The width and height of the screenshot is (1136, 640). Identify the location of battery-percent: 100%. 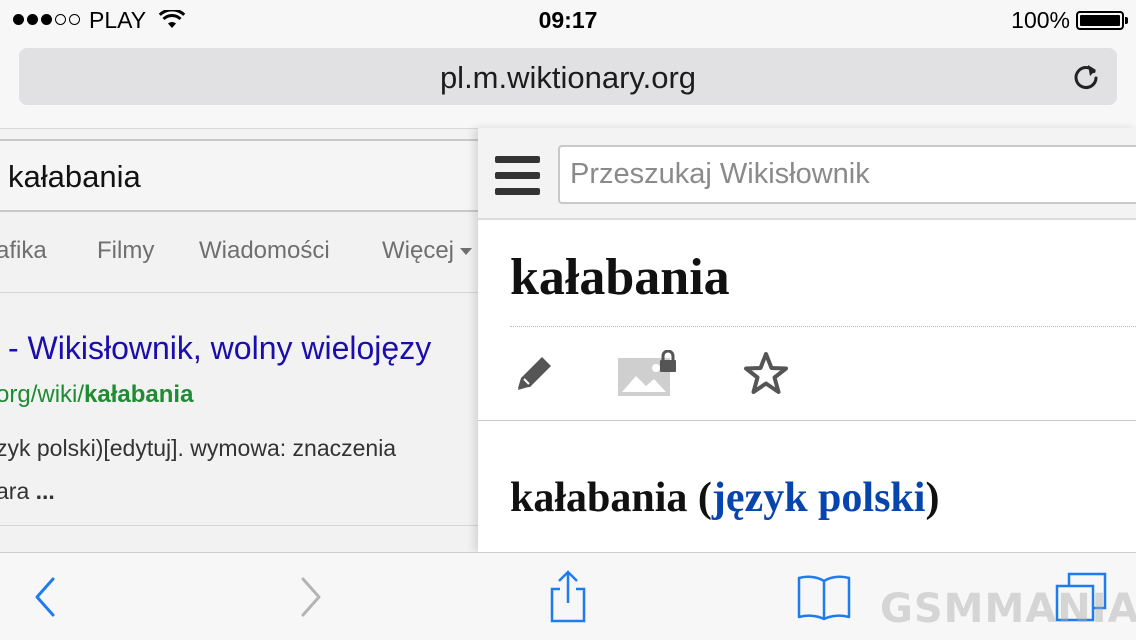
(1040, 20).